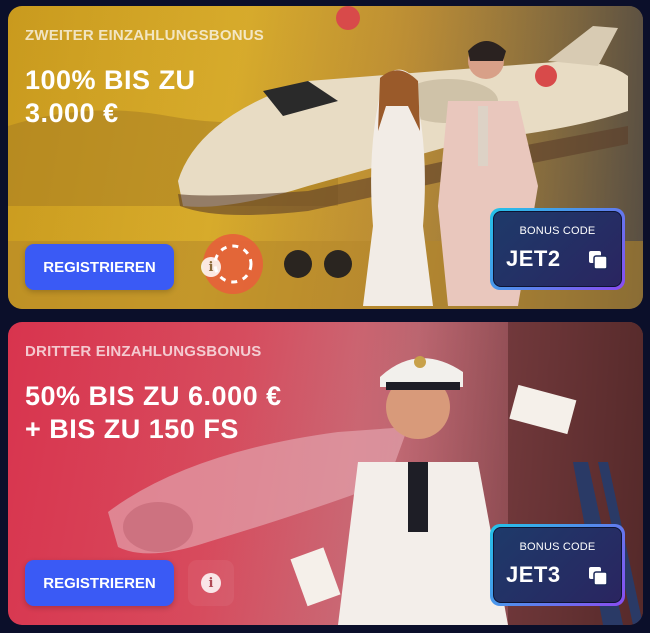 The image size is (650, 633). Describe the element at coordinates (132, 429) in the screenshot. I see `headline-line-2: + BIS ZU 150 FS` at that location.